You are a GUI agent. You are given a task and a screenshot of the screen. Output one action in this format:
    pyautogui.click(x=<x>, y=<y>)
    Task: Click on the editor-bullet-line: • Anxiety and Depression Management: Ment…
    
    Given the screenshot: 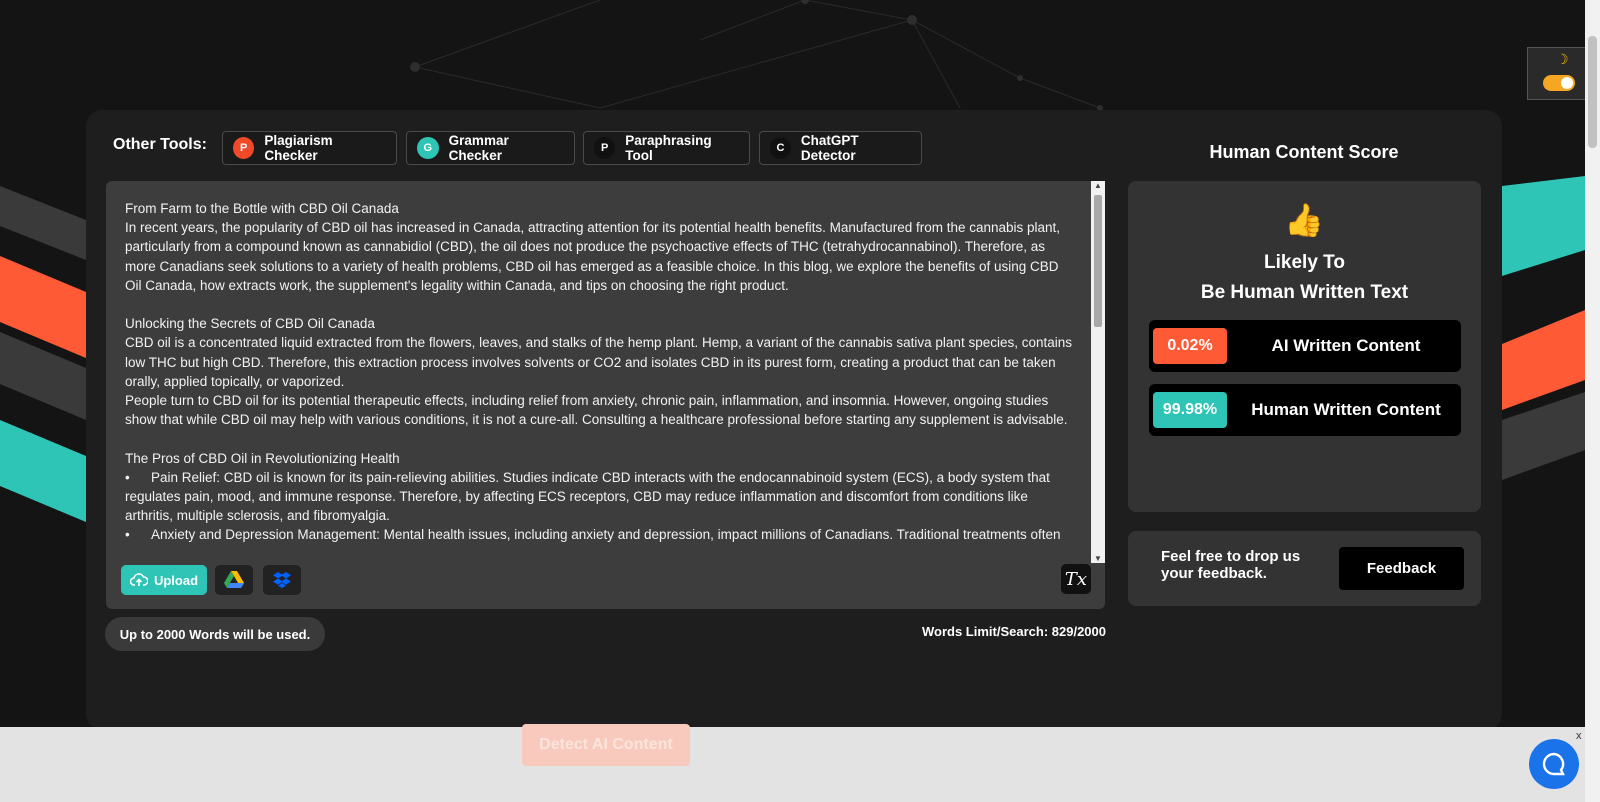 What is the action you would take?
    pyautogui.click(x=600, y=534)
    